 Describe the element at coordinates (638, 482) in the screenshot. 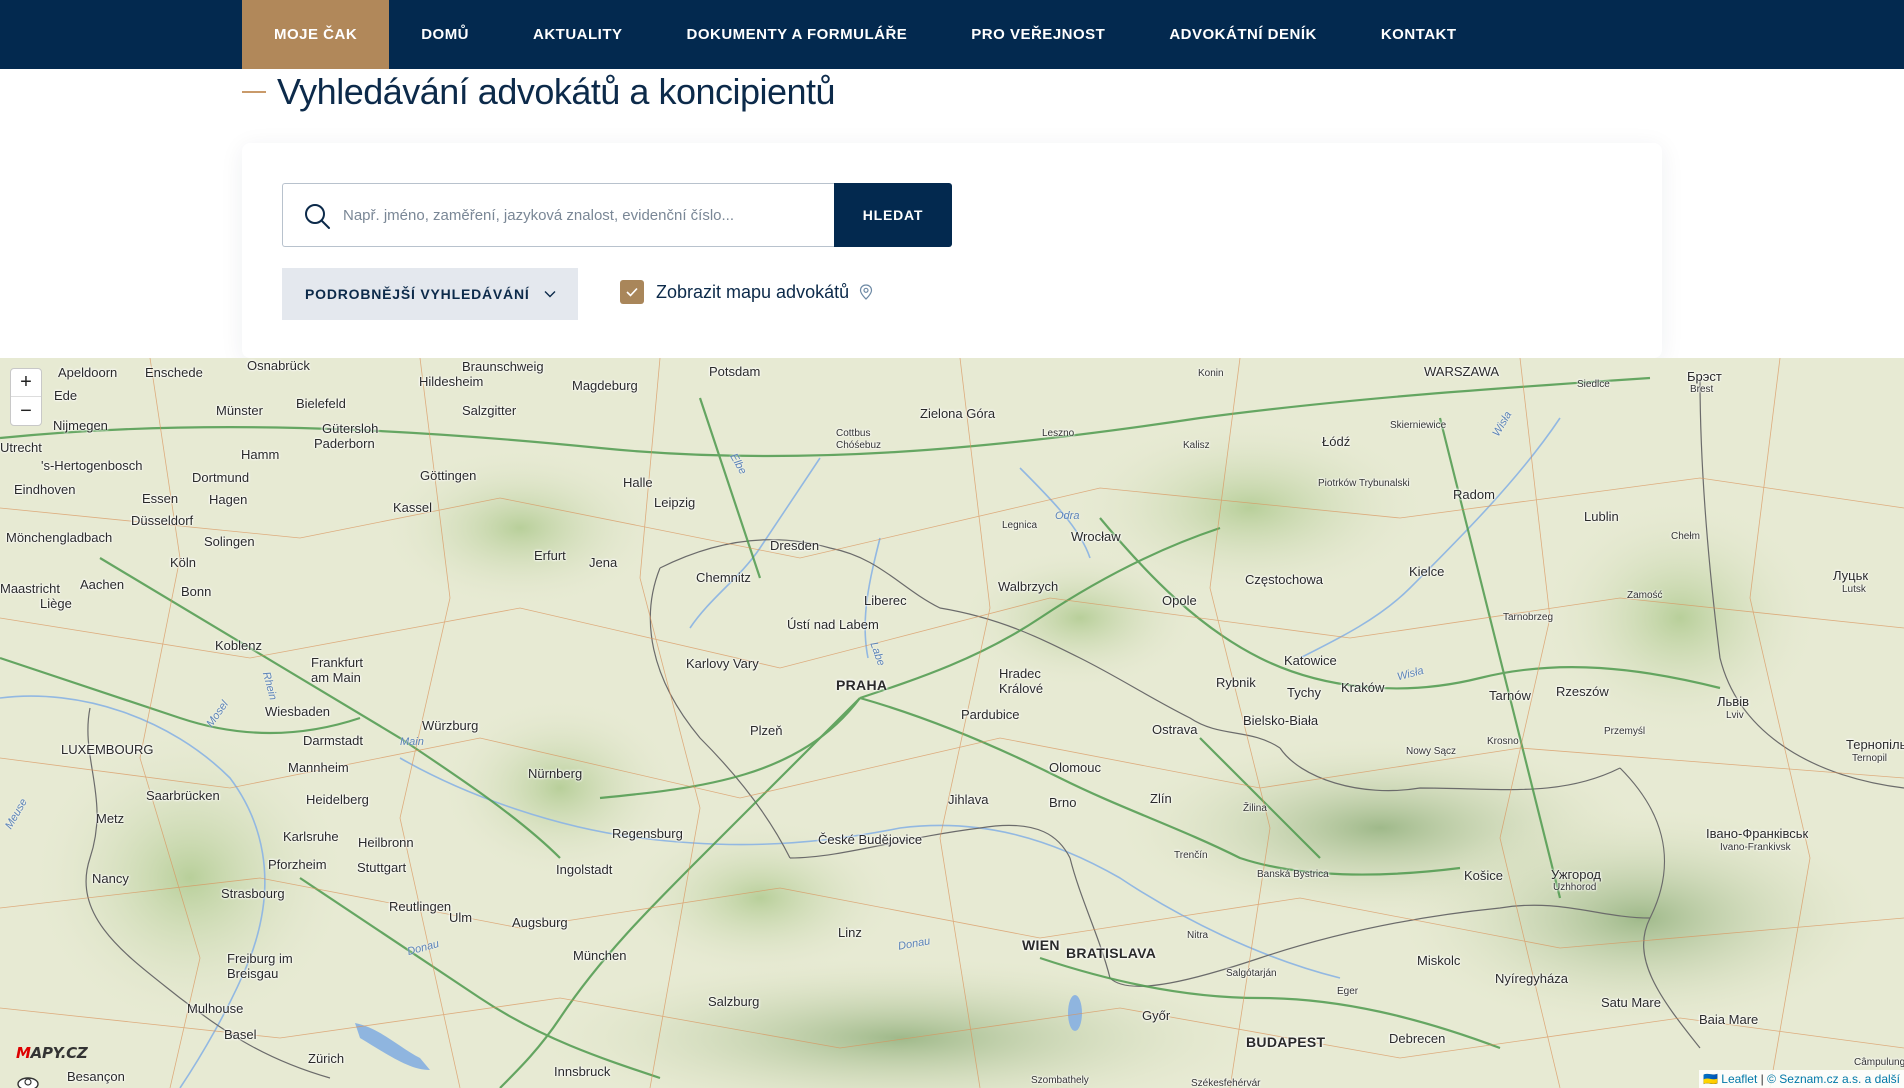

I see `map-city-label: Halle` at that location.